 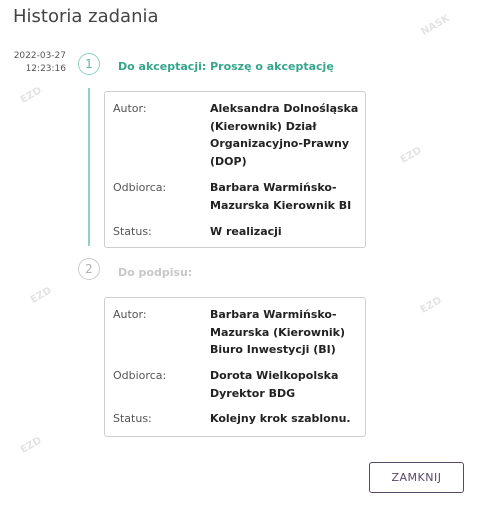 What do you see at coordinates (226, 66) in the screenshot?
I see `step-1-label: Do akceptacji: Proszę o akceptację` at bounding box center [226, 66].